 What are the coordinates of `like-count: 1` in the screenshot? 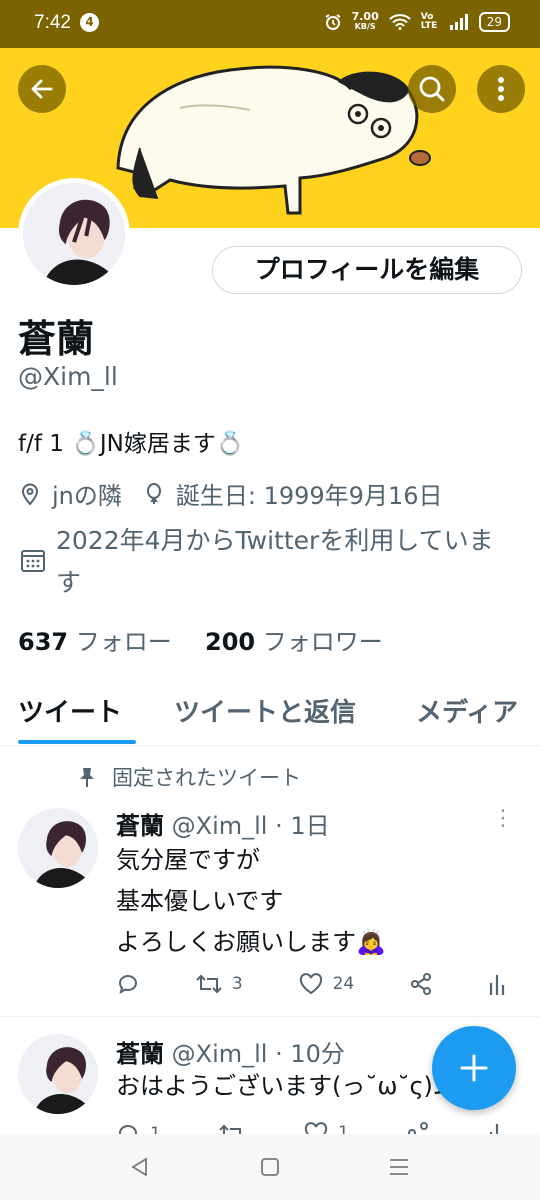 It's located at (343, 1128).